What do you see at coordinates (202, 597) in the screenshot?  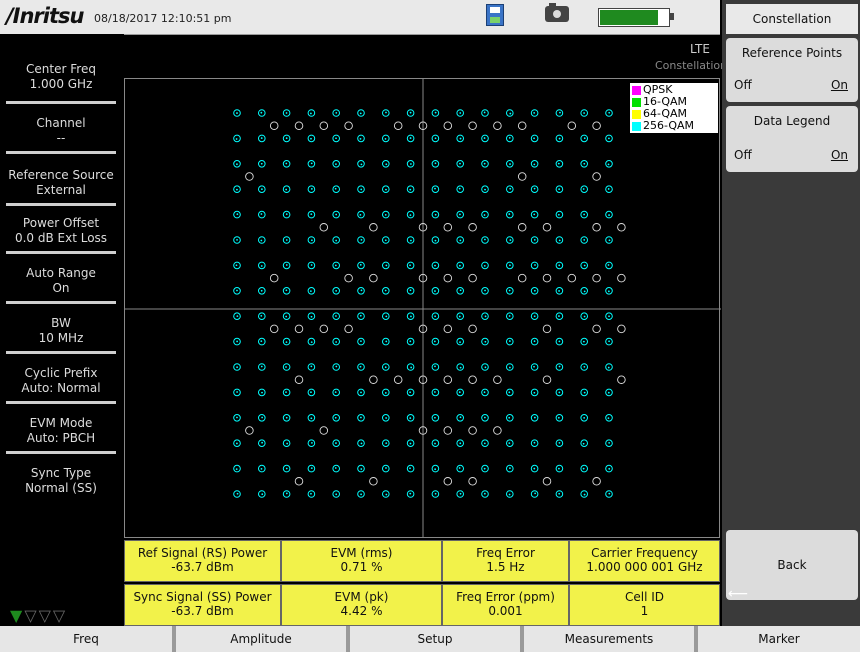 I see `measurement-label: Sync Signal (SS) Power` at bounding box center [202, 597].